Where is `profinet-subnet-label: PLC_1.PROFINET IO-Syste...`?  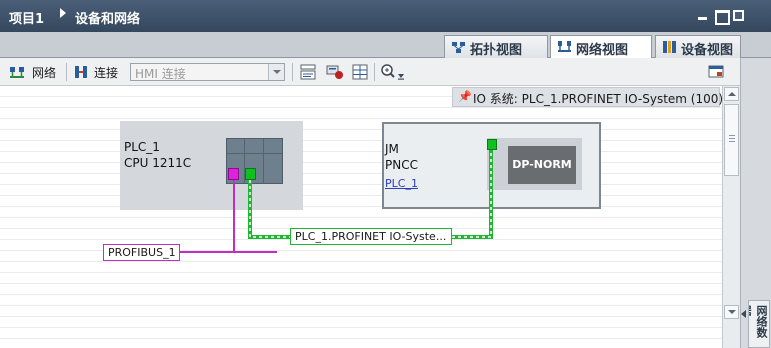 profinet-subnet-label: PLC_1.PROFINET IO-Syste... is located at coordinates (371, 236).